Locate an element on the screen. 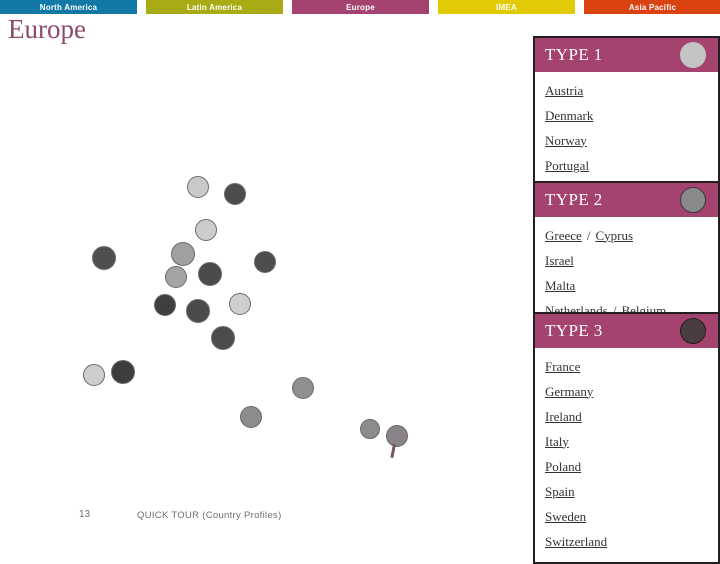 The width and height of the screenshot is (720, 564). type-panel-1: TYPE 1 Austria Denmark Norway Portugal is located at coordinates (626, 112).